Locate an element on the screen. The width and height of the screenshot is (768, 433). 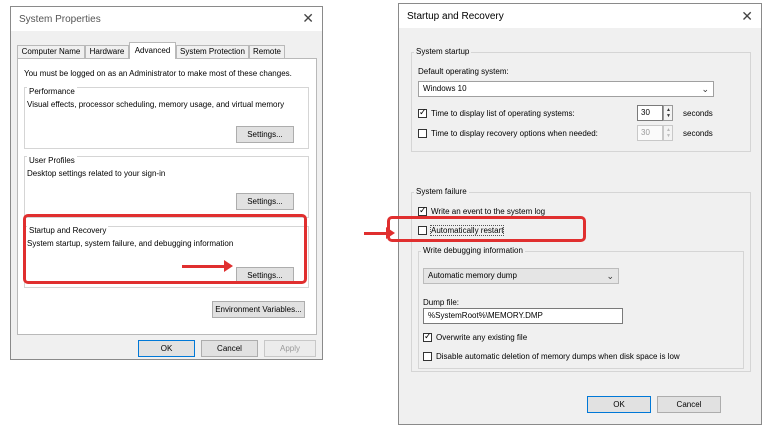
overwrite-checkbox is located at coordinates (427, 336).